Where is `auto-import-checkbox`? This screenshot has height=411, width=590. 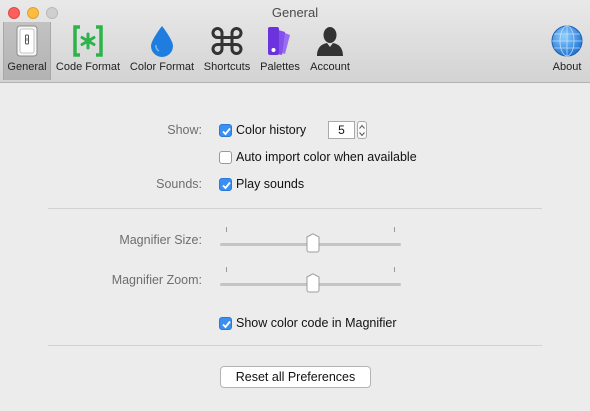 auto-import-checkbox is located at coordinates (225, 157).